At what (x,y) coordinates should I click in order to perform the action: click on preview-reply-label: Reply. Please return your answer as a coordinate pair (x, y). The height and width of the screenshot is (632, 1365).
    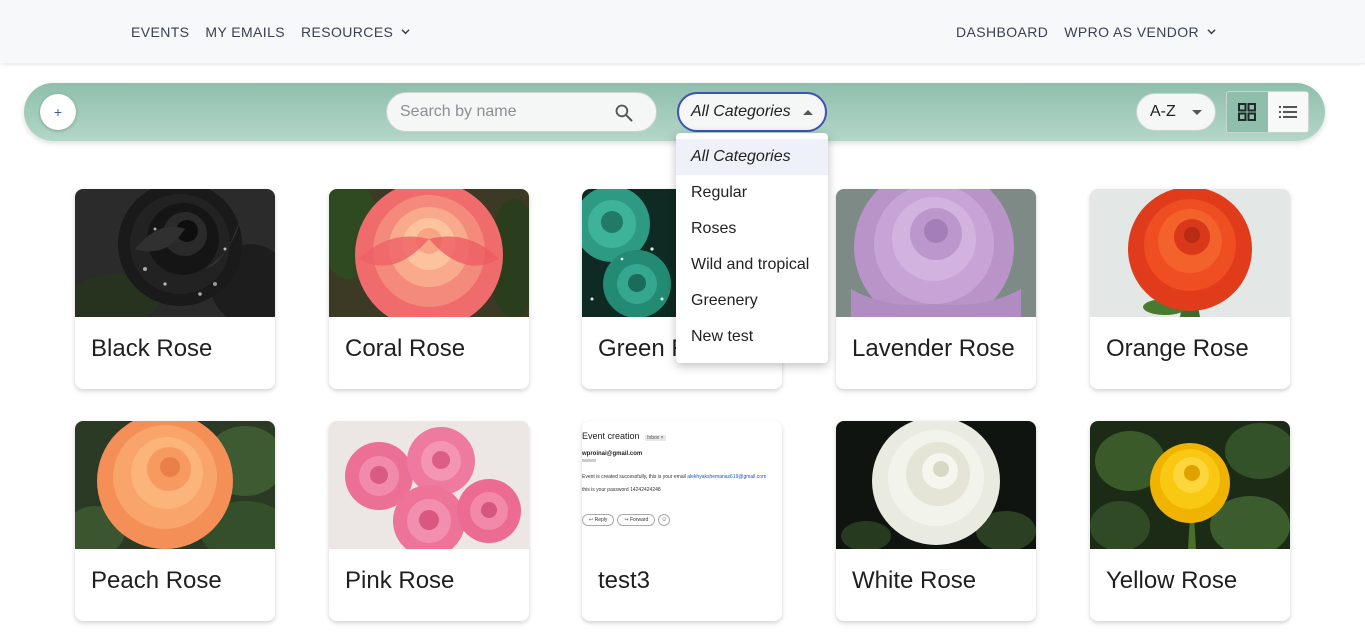
    Looking at the image, I should click on (601, 520).